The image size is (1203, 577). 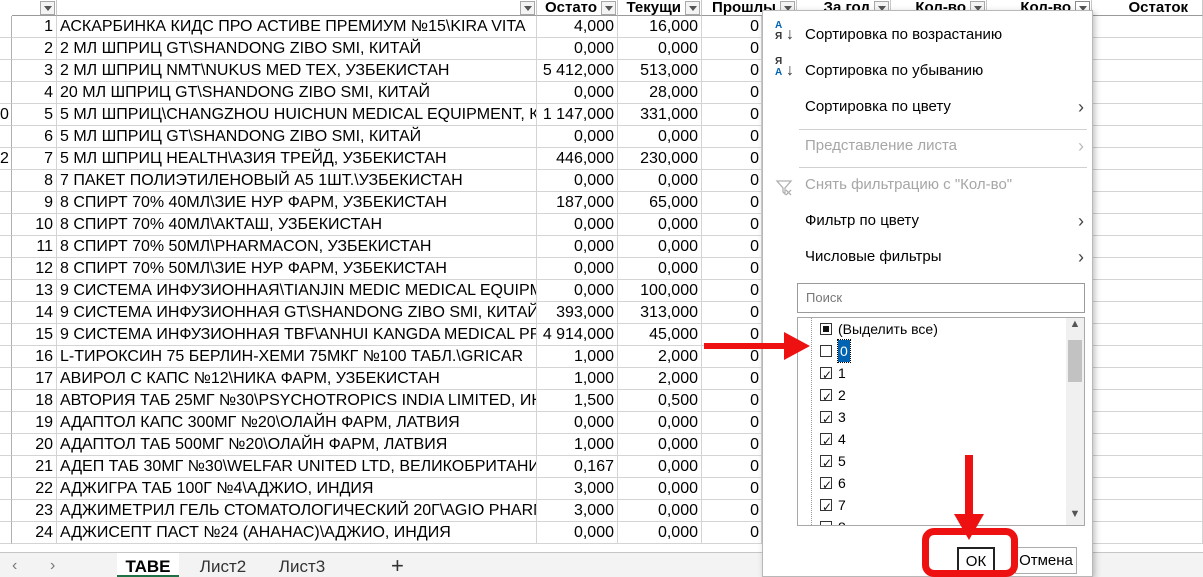 What do you see at coordinates (34, 445) in the screenshot?
I see `row-number-cell: 20` at bounding box center [34, 445].